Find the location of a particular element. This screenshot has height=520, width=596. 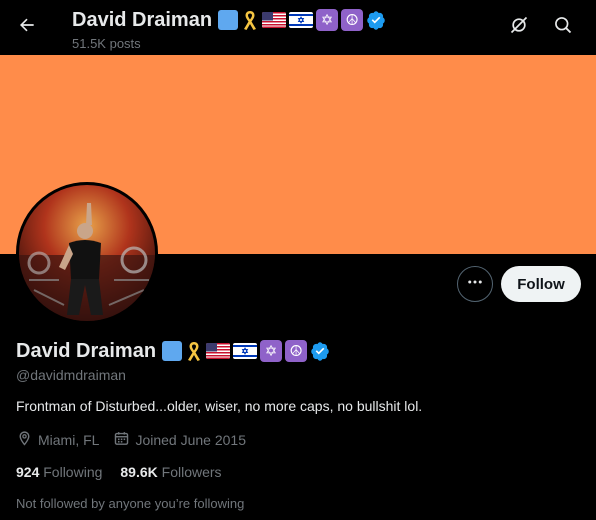

location-icon is located at coordinates (27, 440).